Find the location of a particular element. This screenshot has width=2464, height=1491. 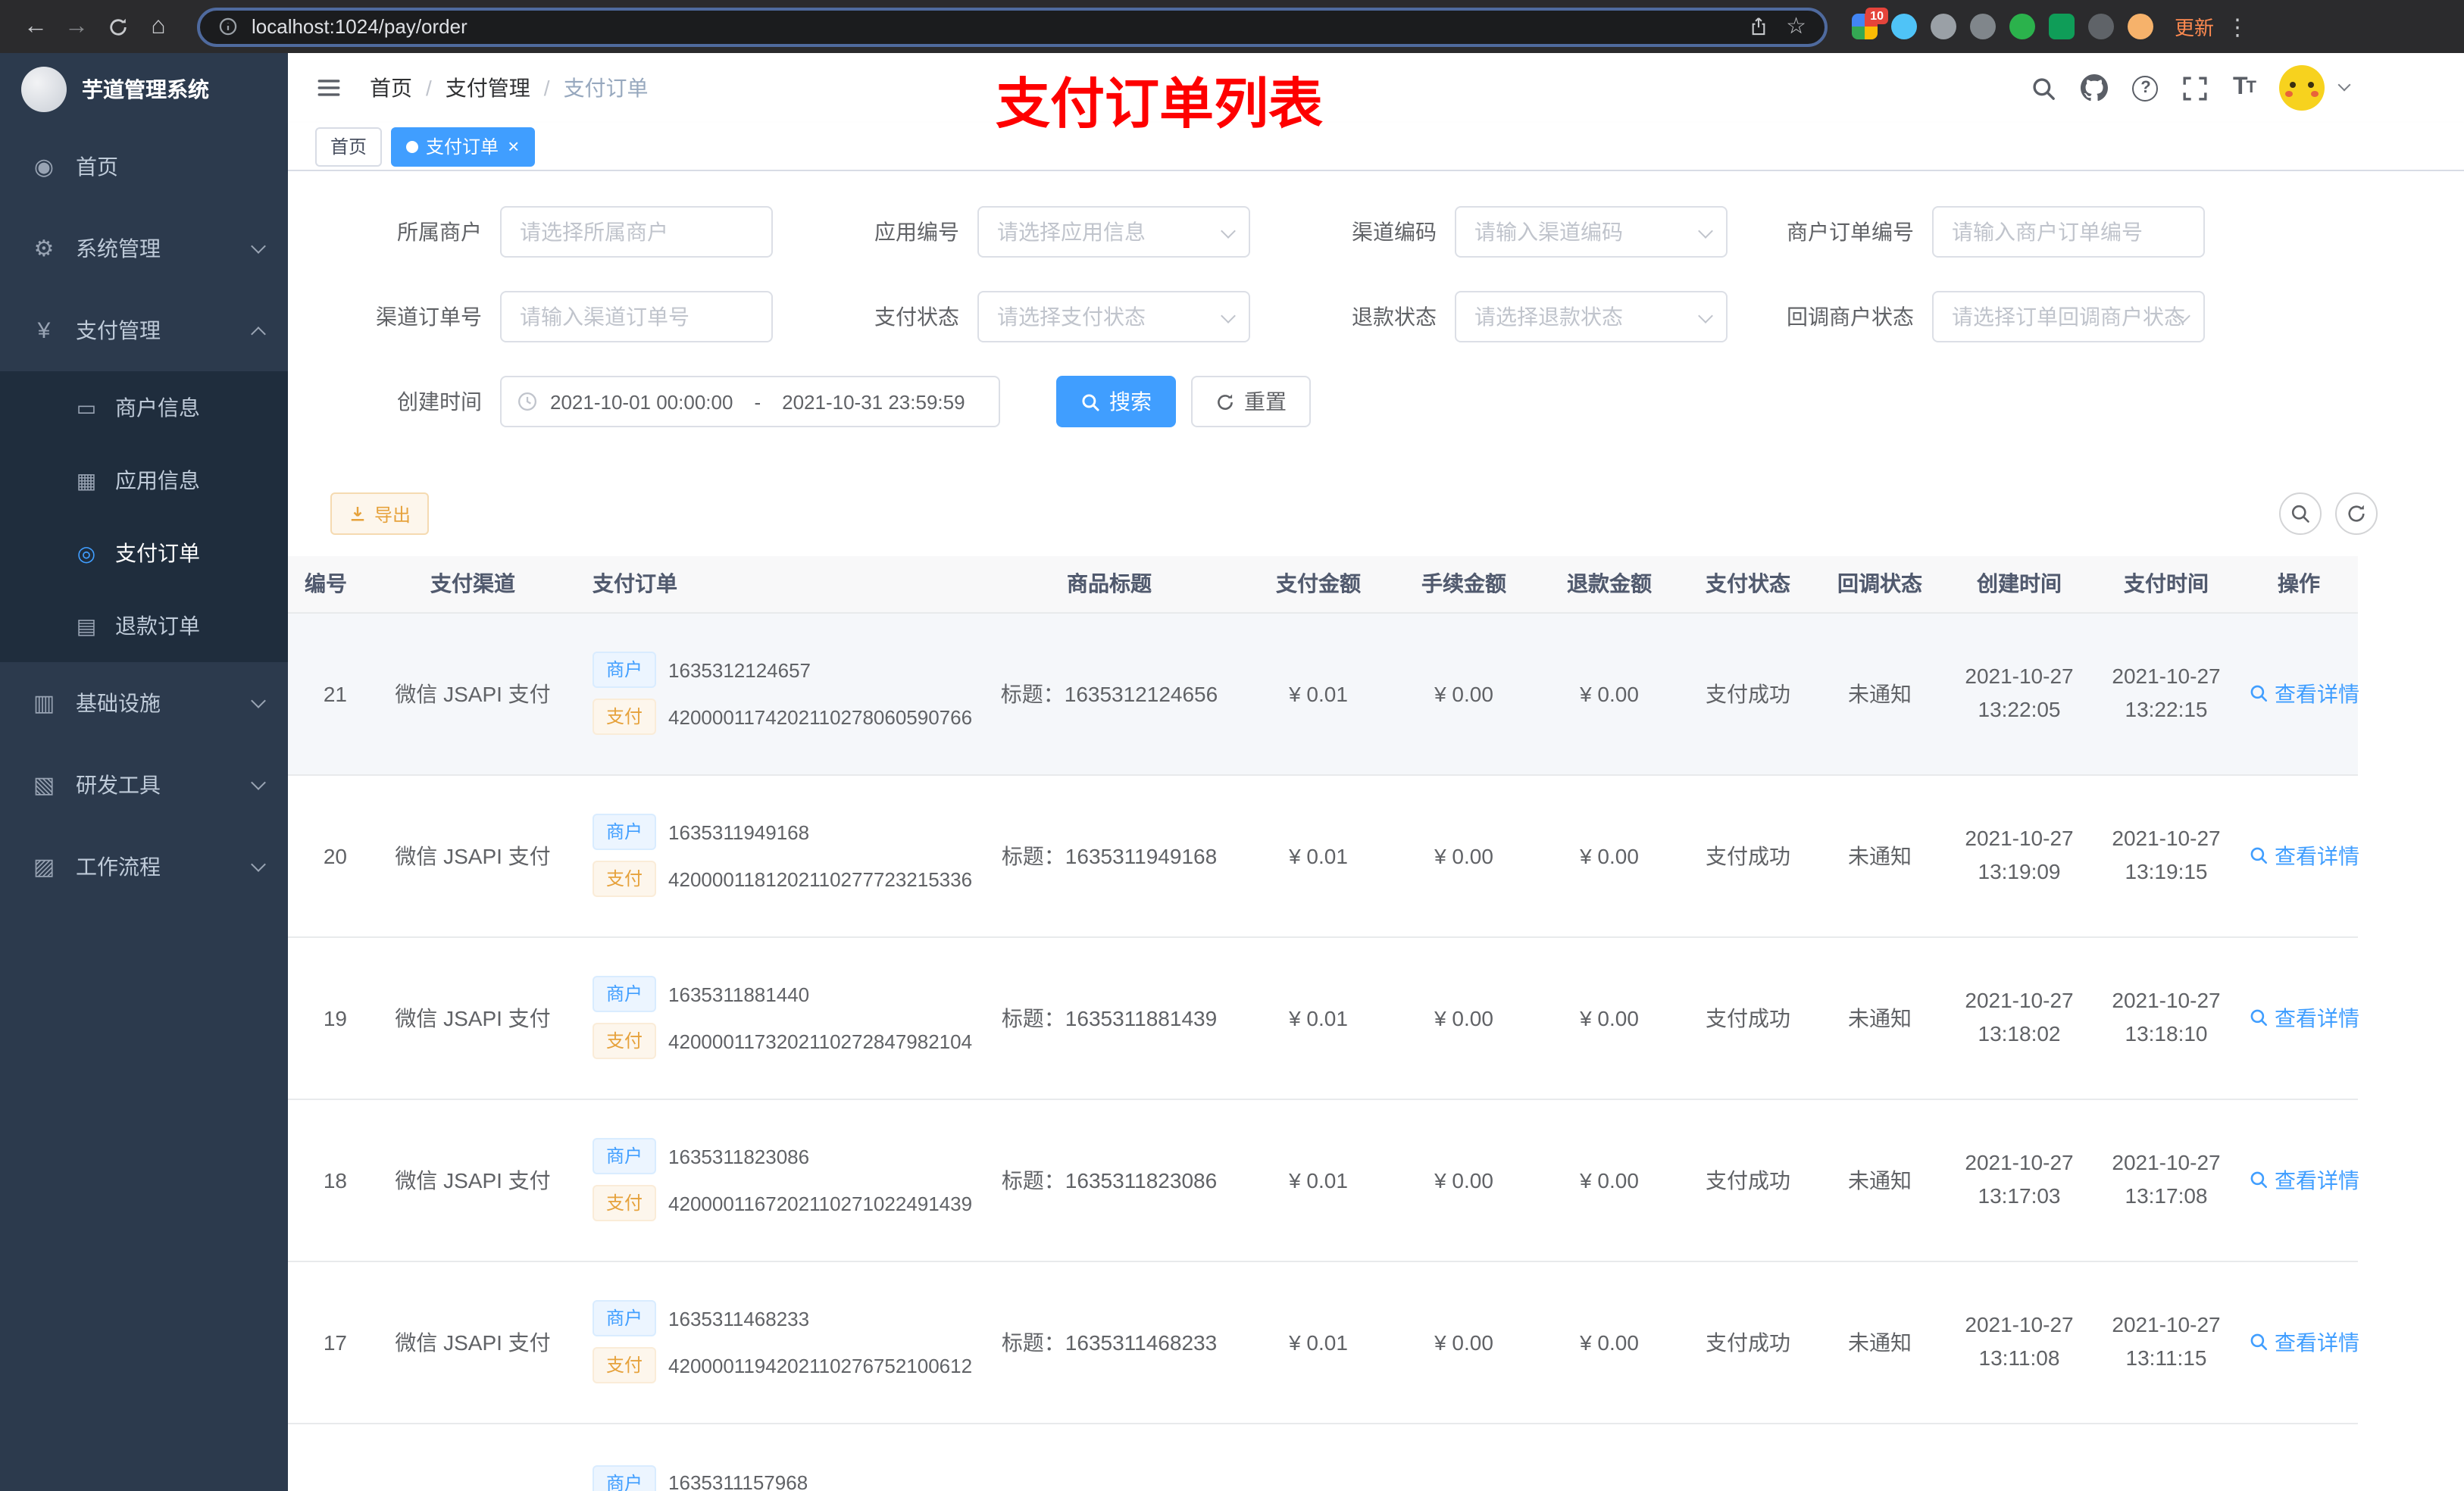

amount-cell: ¥ 0.01 is located at coordinates (1318, 1342).